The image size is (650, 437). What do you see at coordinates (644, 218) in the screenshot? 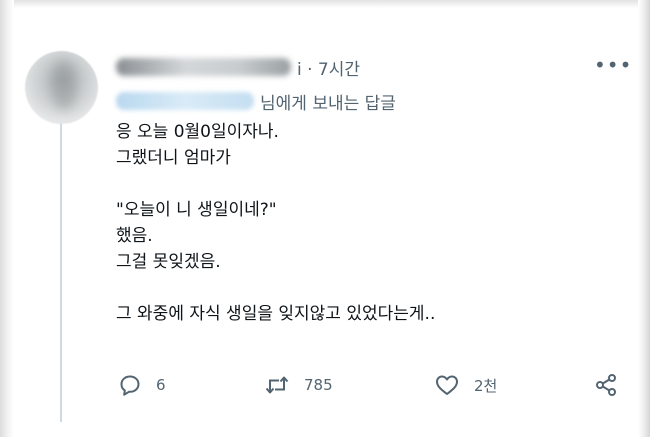
I see `screenshot-right-edge` at bounding box center [644, 218].